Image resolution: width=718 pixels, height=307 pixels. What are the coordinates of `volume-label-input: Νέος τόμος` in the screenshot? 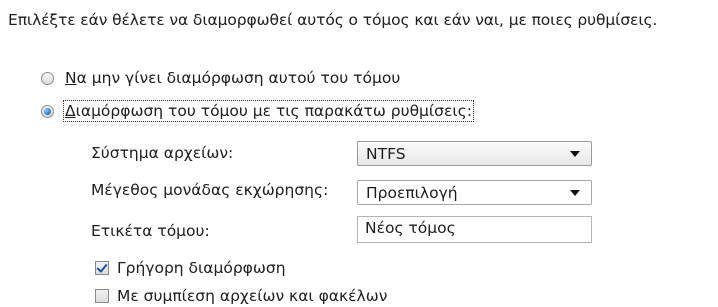 It's located at (474, 229).